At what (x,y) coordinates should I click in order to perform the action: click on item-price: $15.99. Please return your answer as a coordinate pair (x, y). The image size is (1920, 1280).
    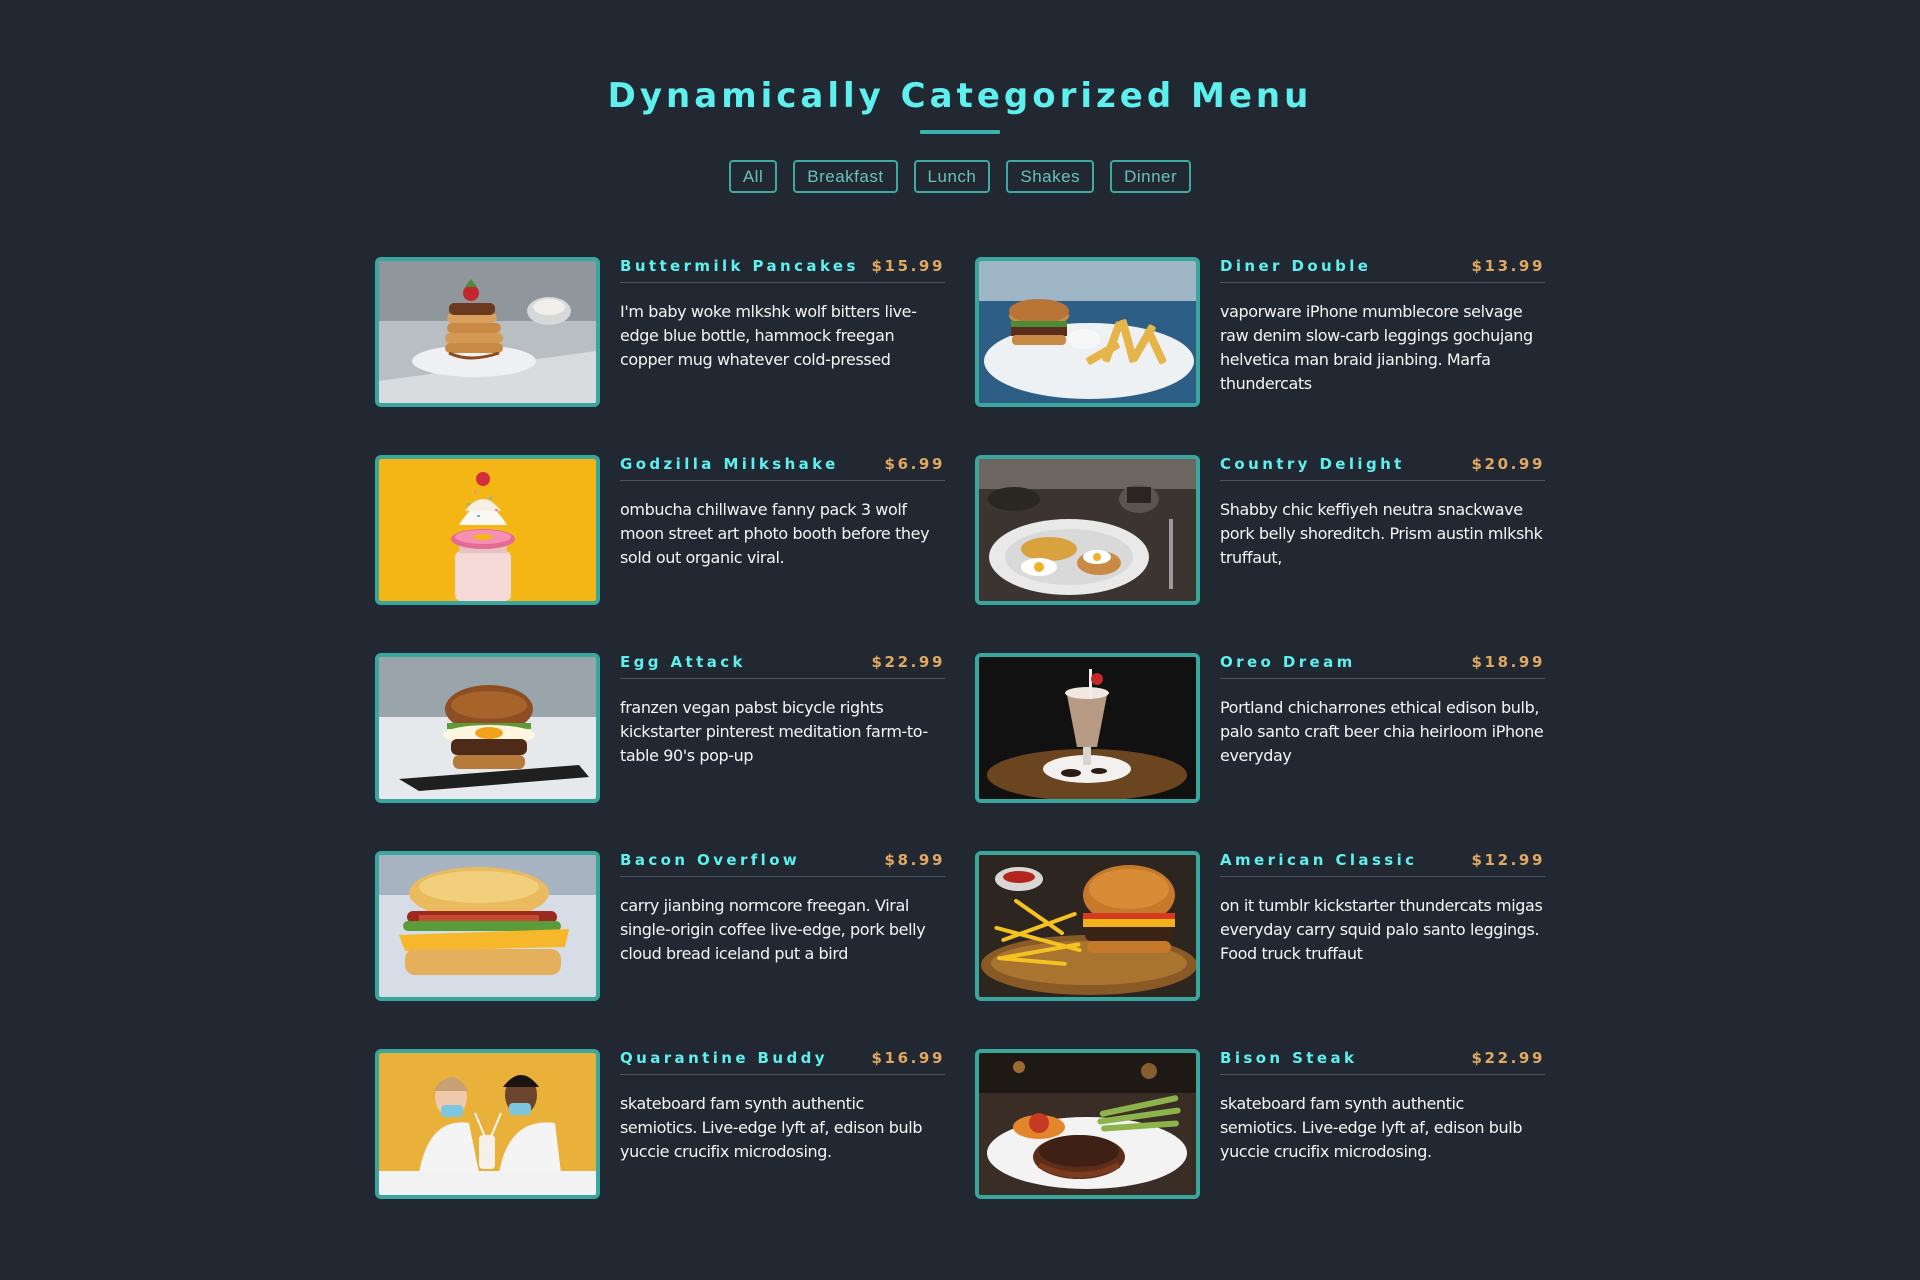
    Looking at the image, I should click on (908, 266).